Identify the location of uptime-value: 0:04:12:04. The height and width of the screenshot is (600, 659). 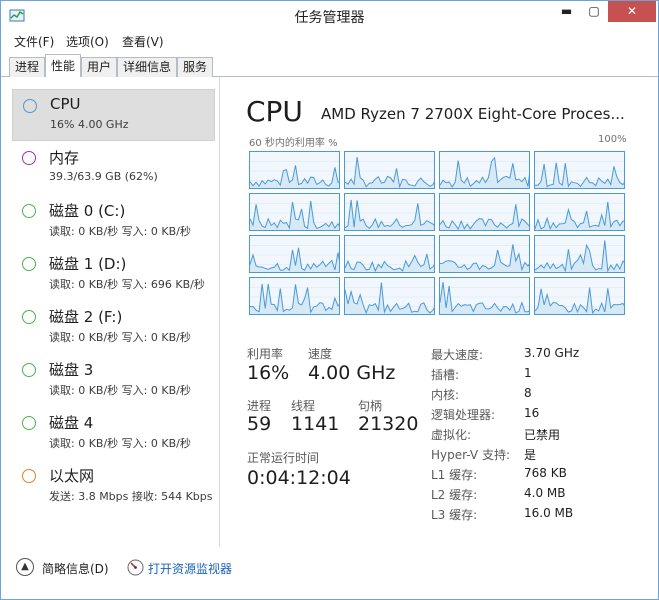
(299, 478).